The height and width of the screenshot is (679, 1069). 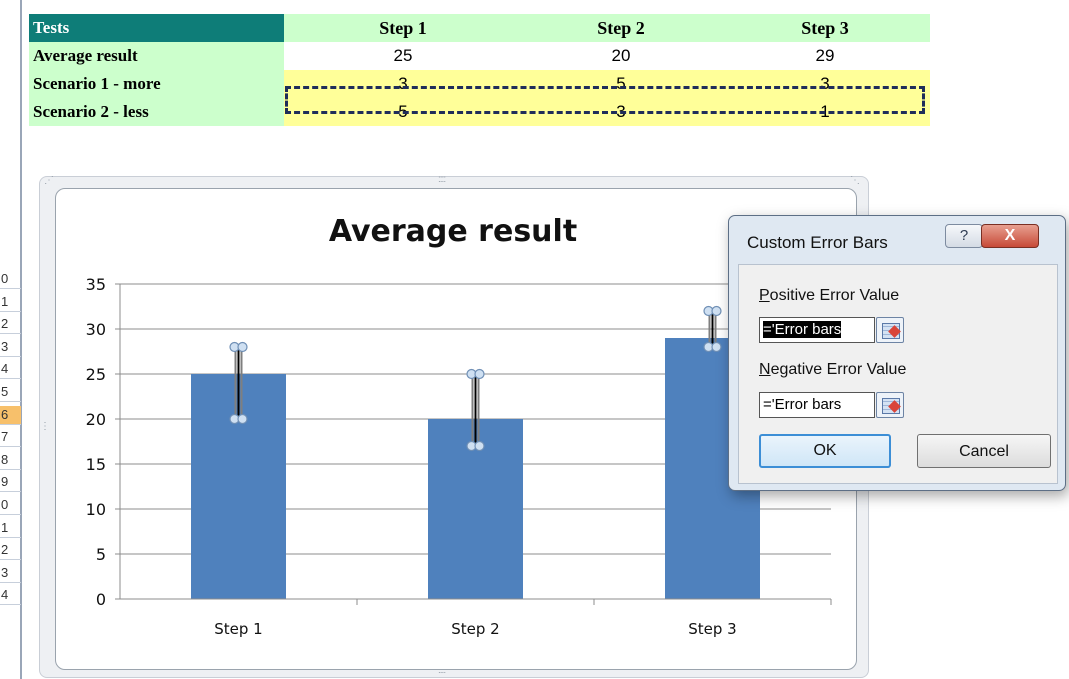 I want to click on negative-range-picker-button, so click(x=890, y=405).